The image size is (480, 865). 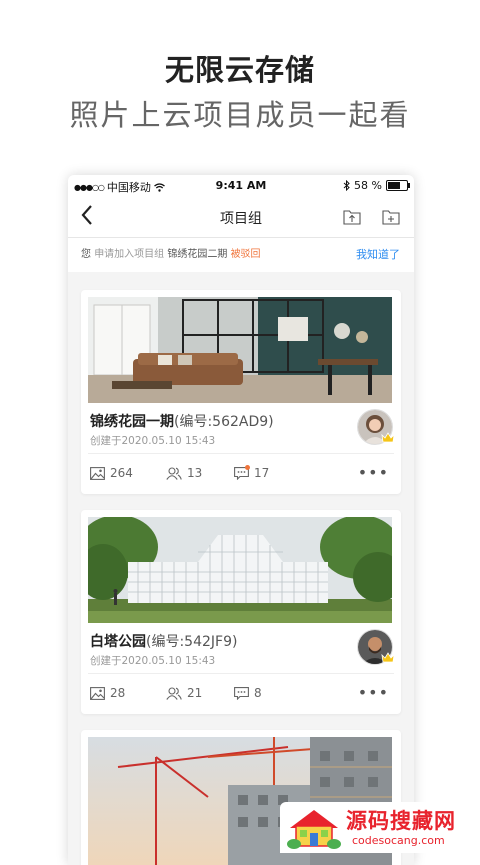 What do you see at coordinates (240, 115) in the screenshot?
I see `promo-subtitle: 照片上云项目成员一起看` at bounding box center [240, 115].